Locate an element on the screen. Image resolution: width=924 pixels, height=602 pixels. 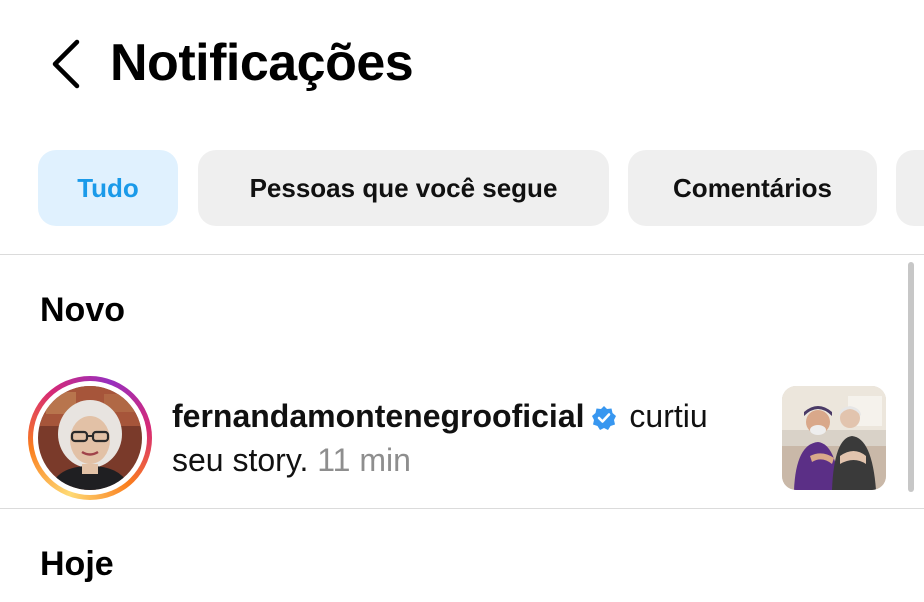
avatar is located at coordinates (90, 438).